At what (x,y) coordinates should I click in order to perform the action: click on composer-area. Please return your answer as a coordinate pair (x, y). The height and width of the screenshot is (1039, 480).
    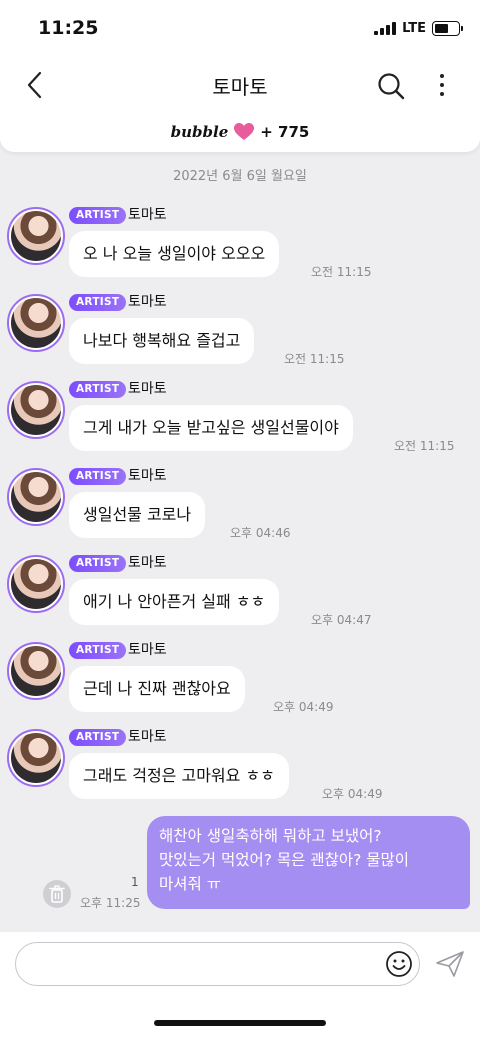
    Looking at the image, I should click on (240, 985).